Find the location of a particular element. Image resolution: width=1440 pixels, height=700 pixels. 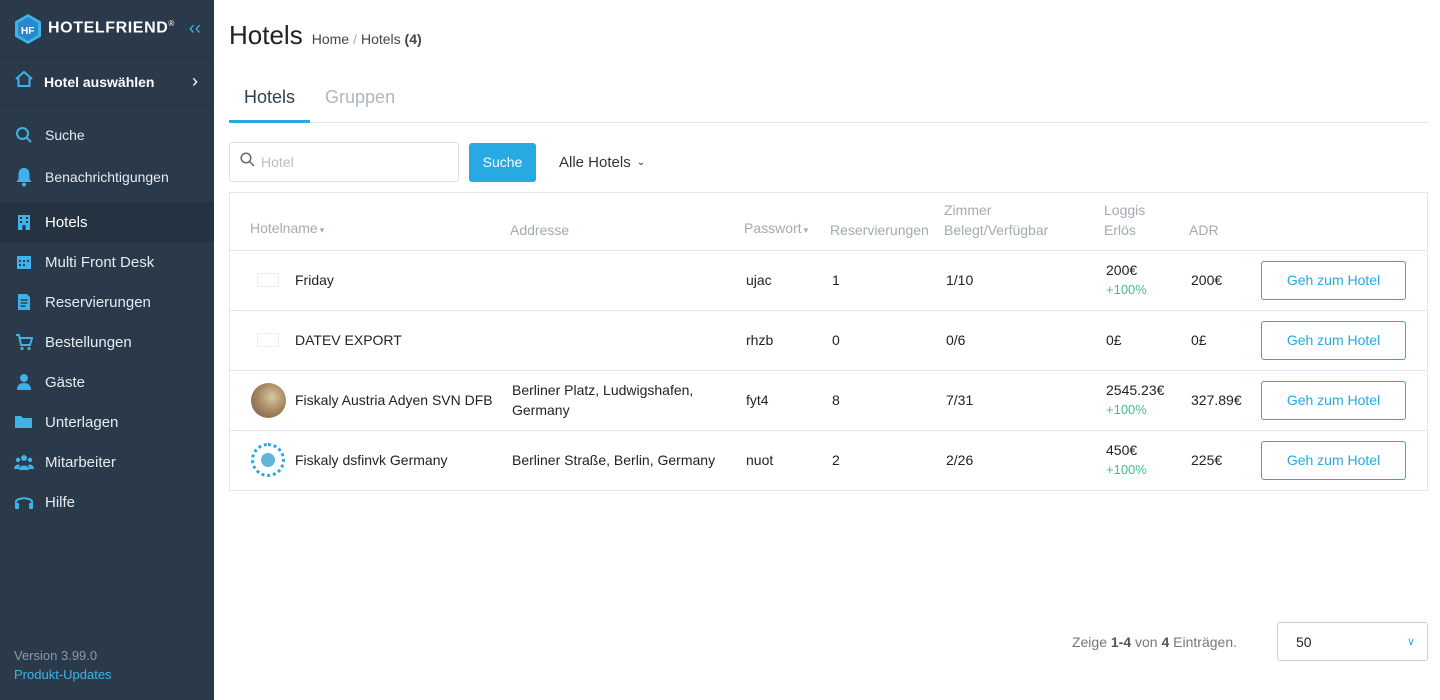

hotel-password: rhzb is located at coordinates (787, 340).